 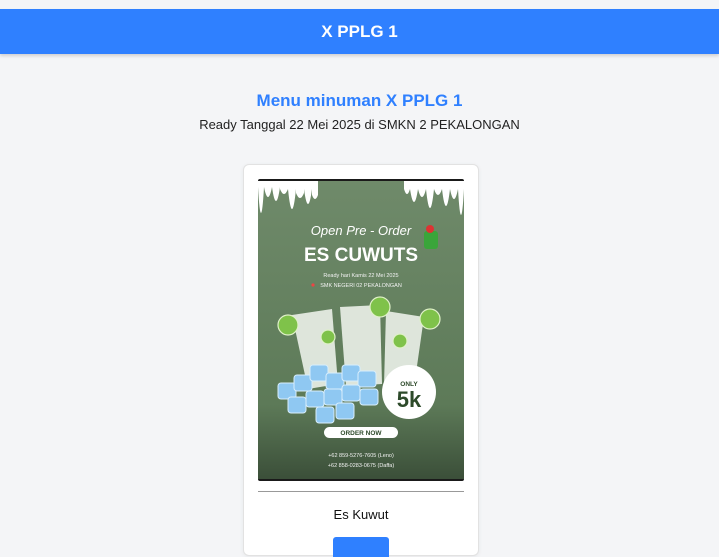 What do you see at coordinates (360, 276) in the screenshot?
I see `poster-ready-line: Ready hari Kamis 22 Mei 2025` at bounding box center [360, 276].